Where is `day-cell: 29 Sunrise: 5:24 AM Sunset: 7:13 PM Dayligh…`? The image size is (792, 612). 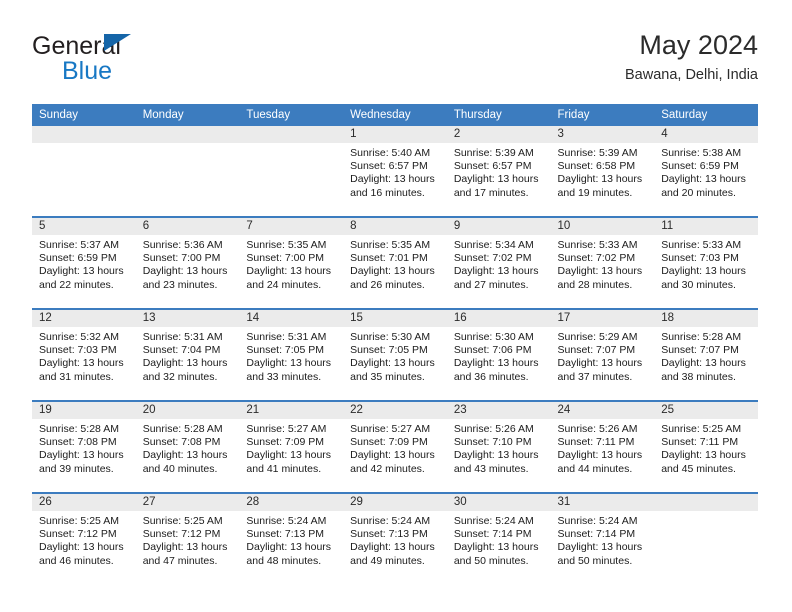 day-cell: 29 Sunrise: 5:24 AM Sunset: 7:13 PM Dayligh… is located at coordinates (395, 538).